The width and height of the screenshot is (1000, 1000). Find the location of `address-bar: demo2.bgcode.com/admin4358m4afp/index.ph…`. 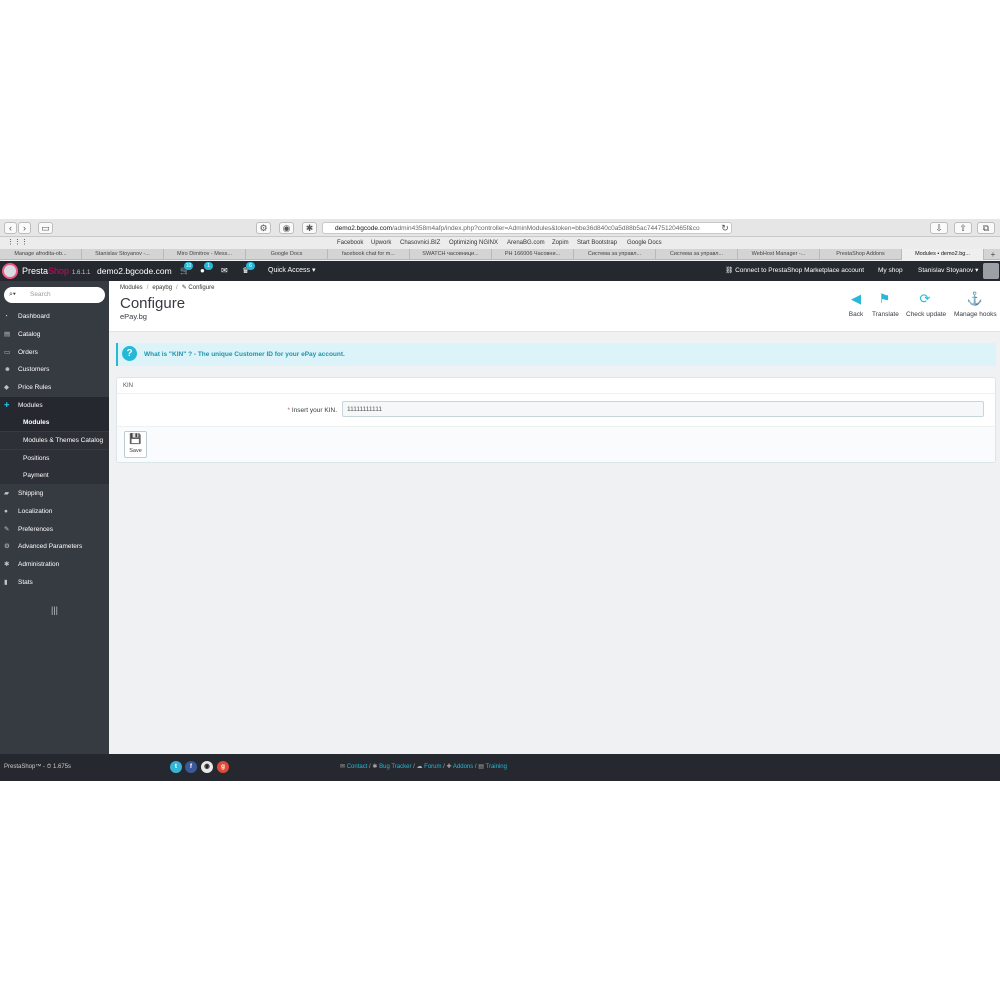

address-bar: demo2.bgcode.com/admin4358m4afp/index.ph… is located at coordinates (527, 228).